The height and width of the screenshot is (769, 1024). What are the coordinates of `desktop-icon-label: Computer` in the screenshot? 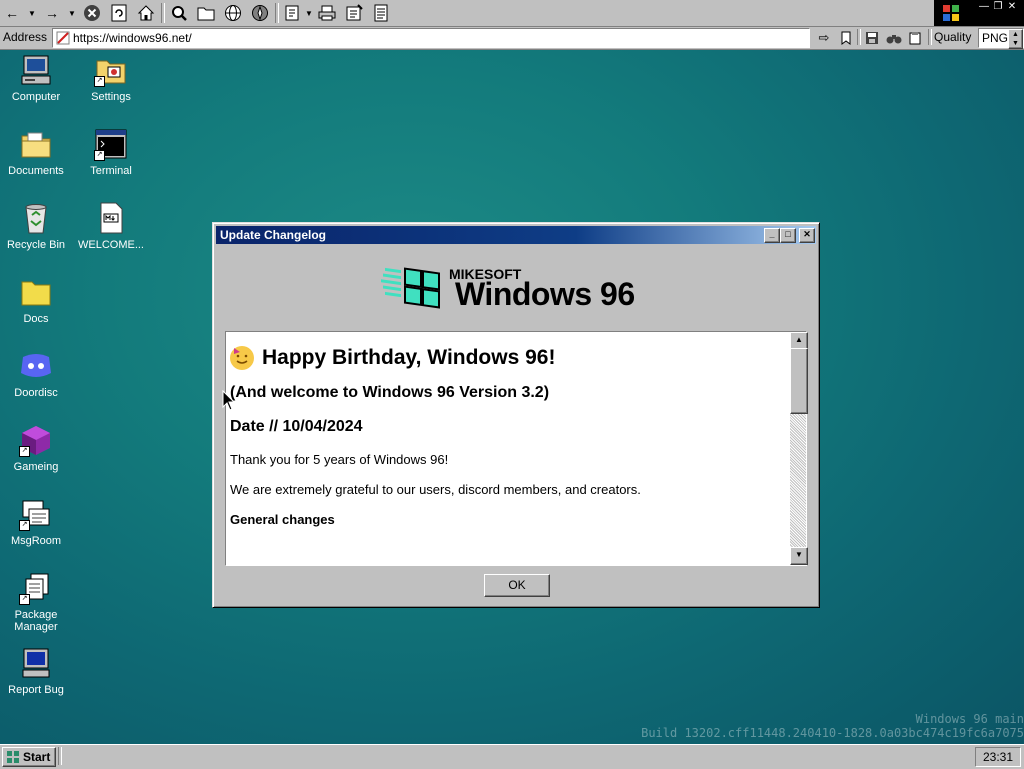 It's located at (36, 97).